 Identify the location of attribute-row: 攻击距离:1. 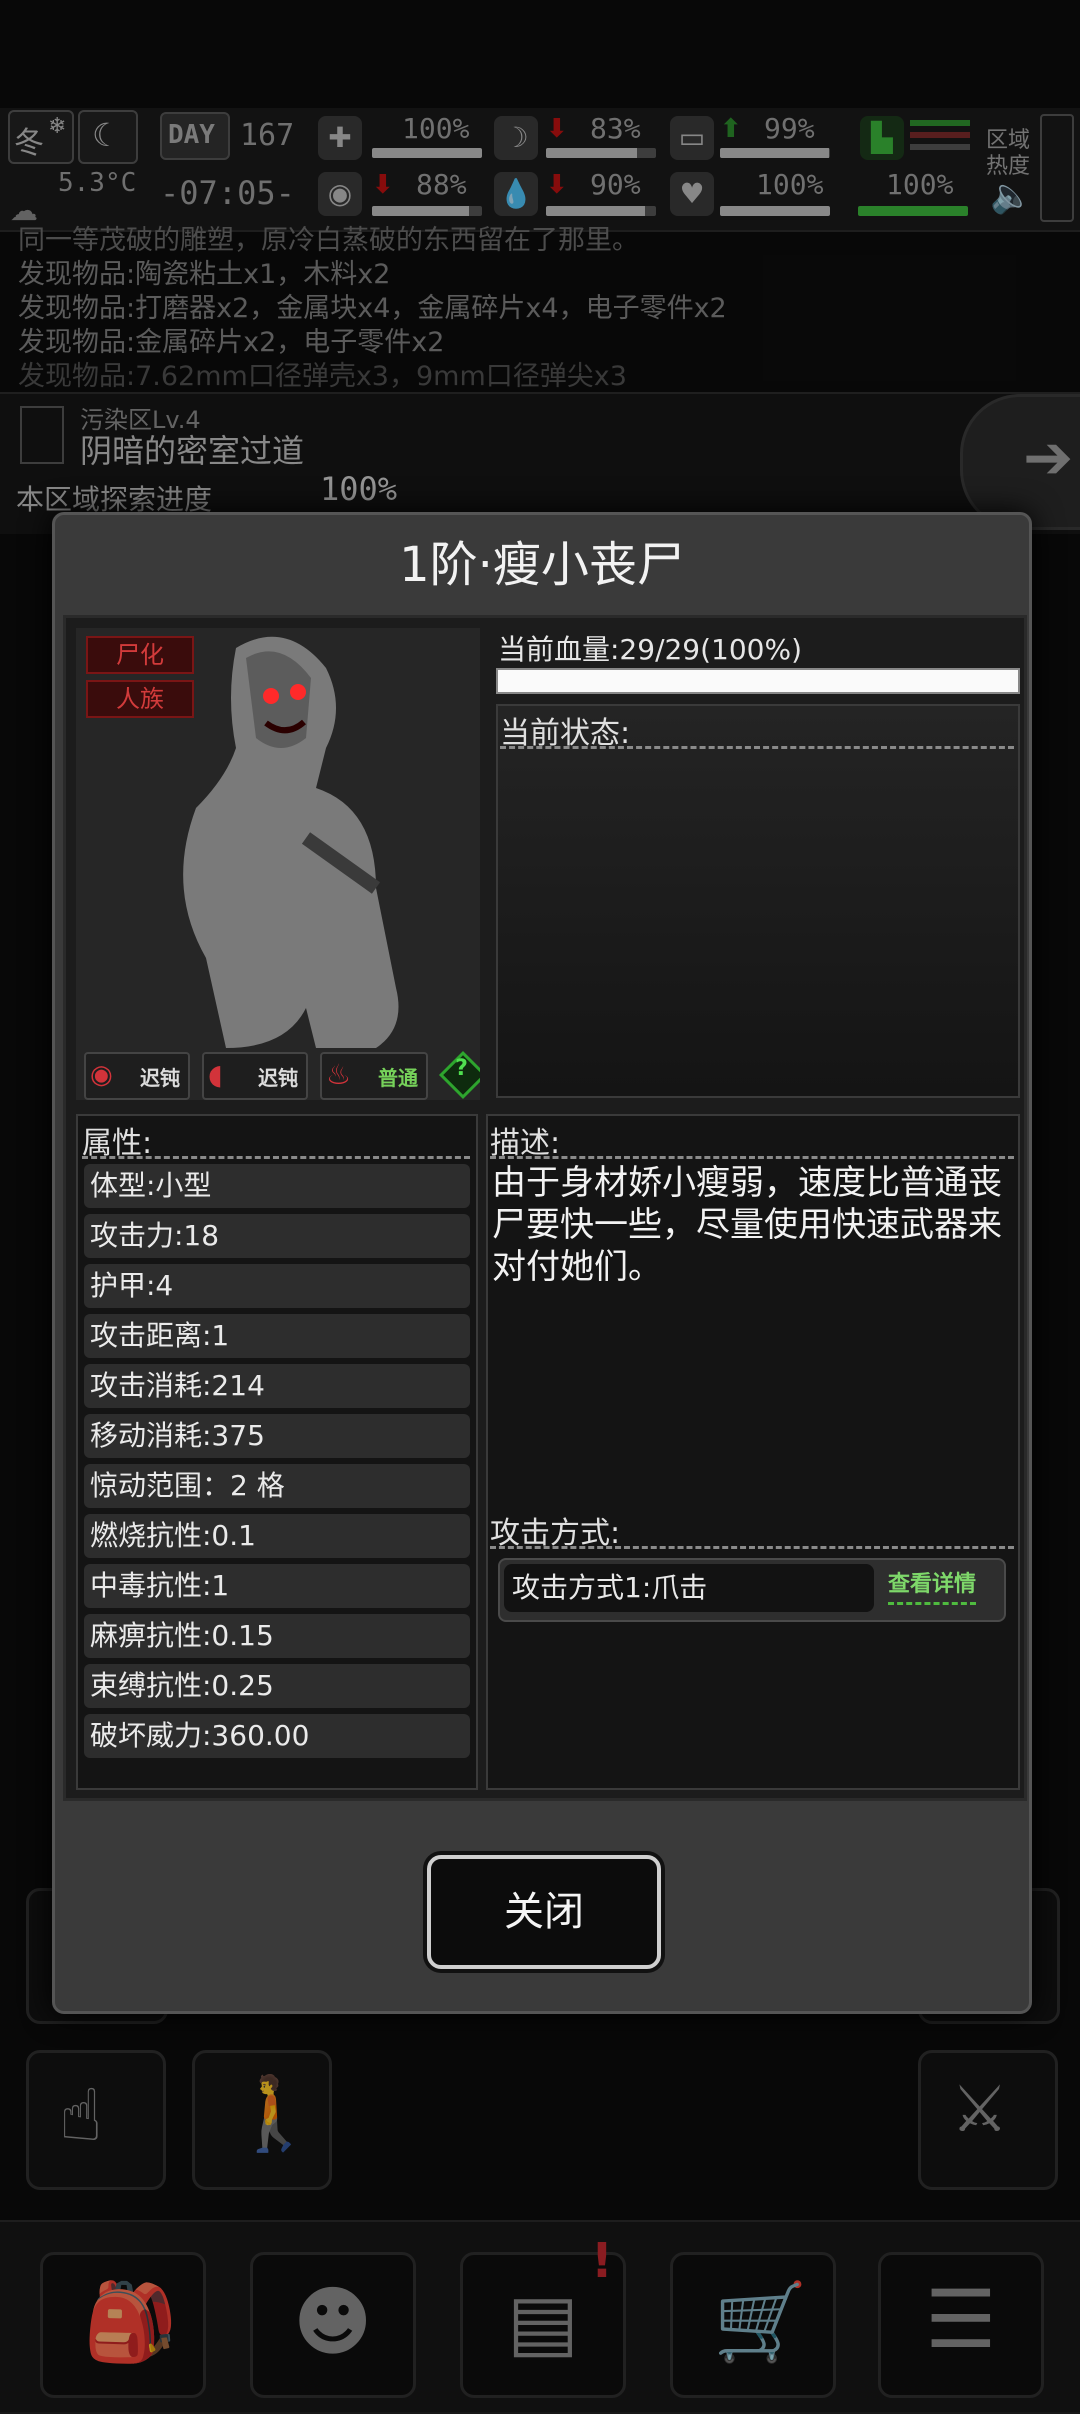
(277, 1336).